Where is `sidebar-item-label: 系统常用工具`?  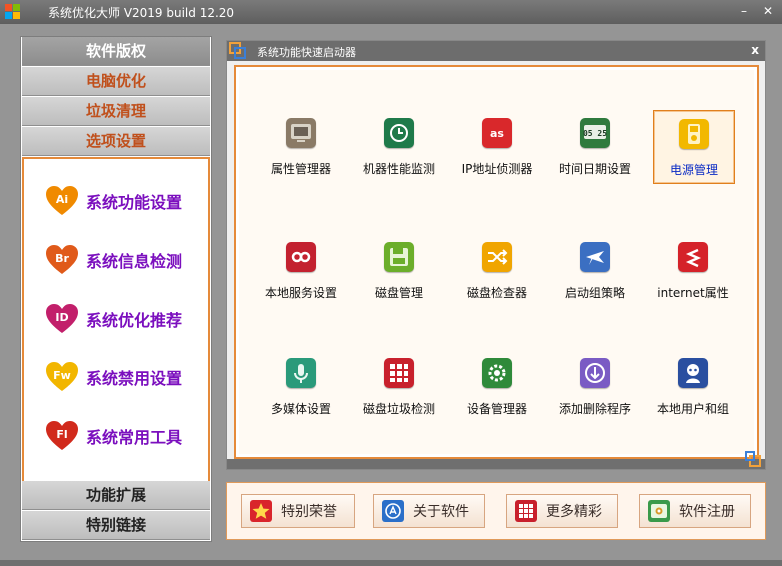 sidebar-item-label: 系统常用工具 is located at coordinates (134, 437).